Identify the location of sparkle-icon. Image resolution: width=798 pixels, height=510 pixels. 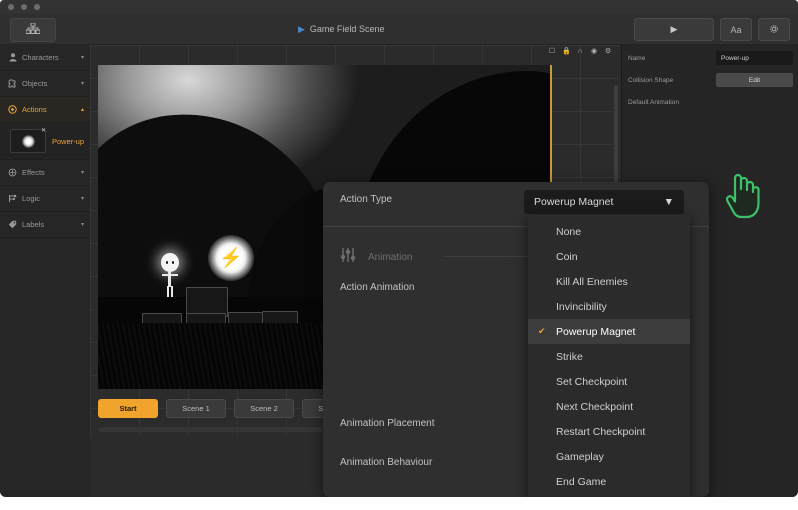
(12, 172).